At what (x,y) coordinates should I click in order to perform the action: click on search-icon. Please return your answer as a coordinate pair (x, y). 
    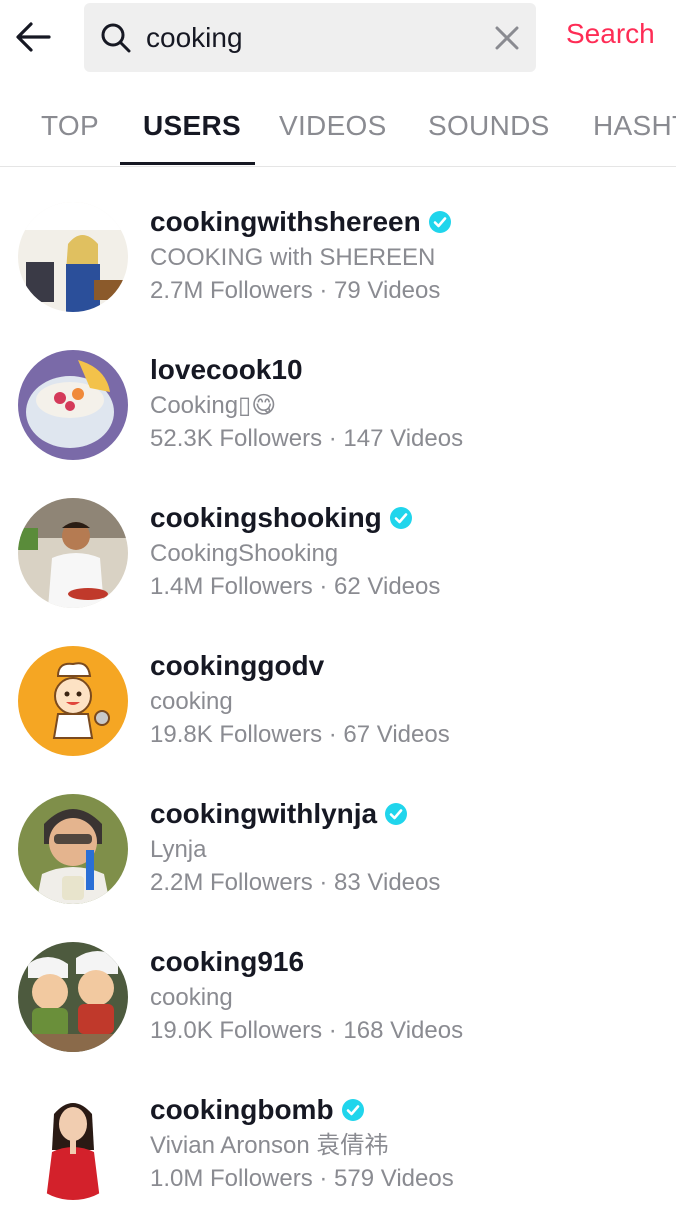
    Looking at the image, I should click on (116, 38).